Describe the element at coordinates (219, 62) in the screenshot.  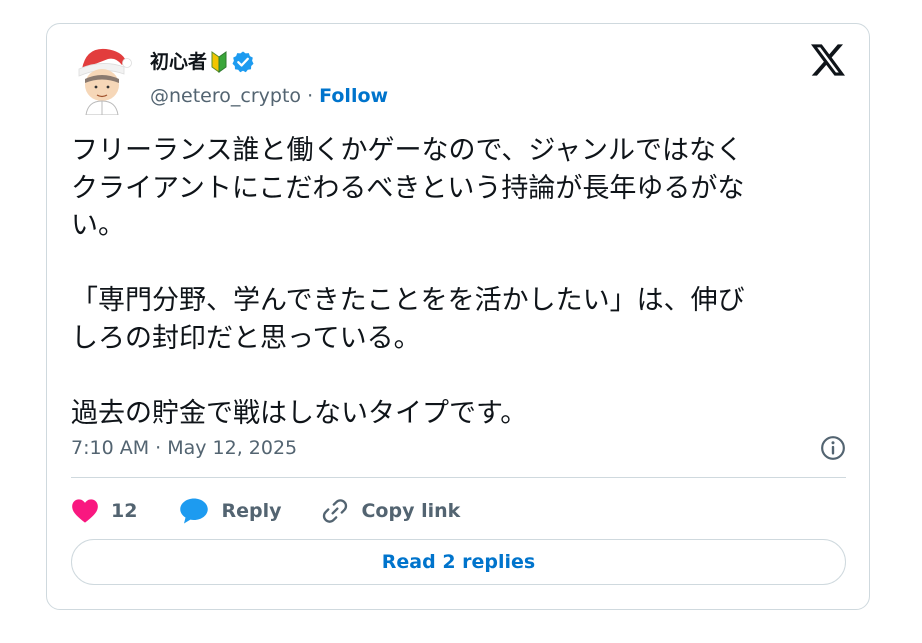
I see `beginner-mark-icon` at that location.